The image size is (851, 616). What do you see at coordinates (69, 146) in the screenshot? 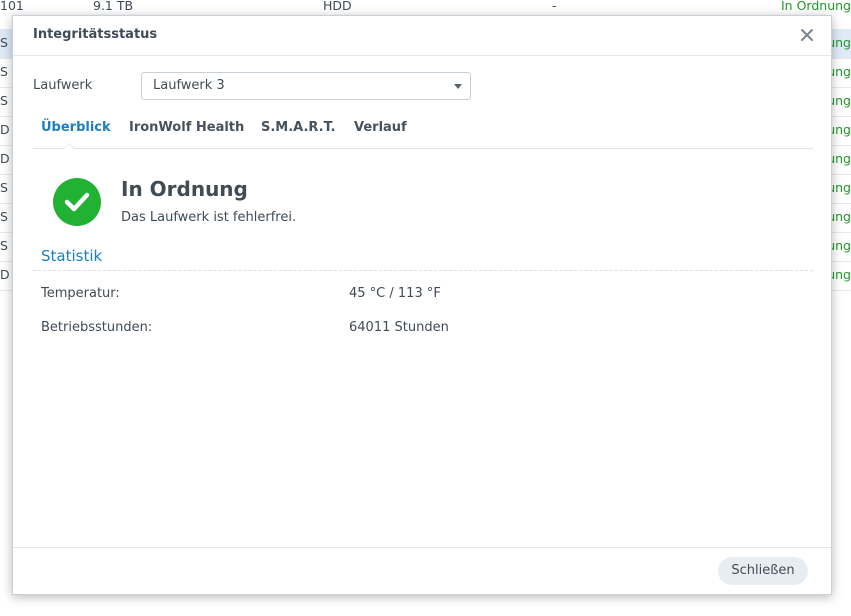
I see `active-tab-indicator` at bounding box center [69, 146].